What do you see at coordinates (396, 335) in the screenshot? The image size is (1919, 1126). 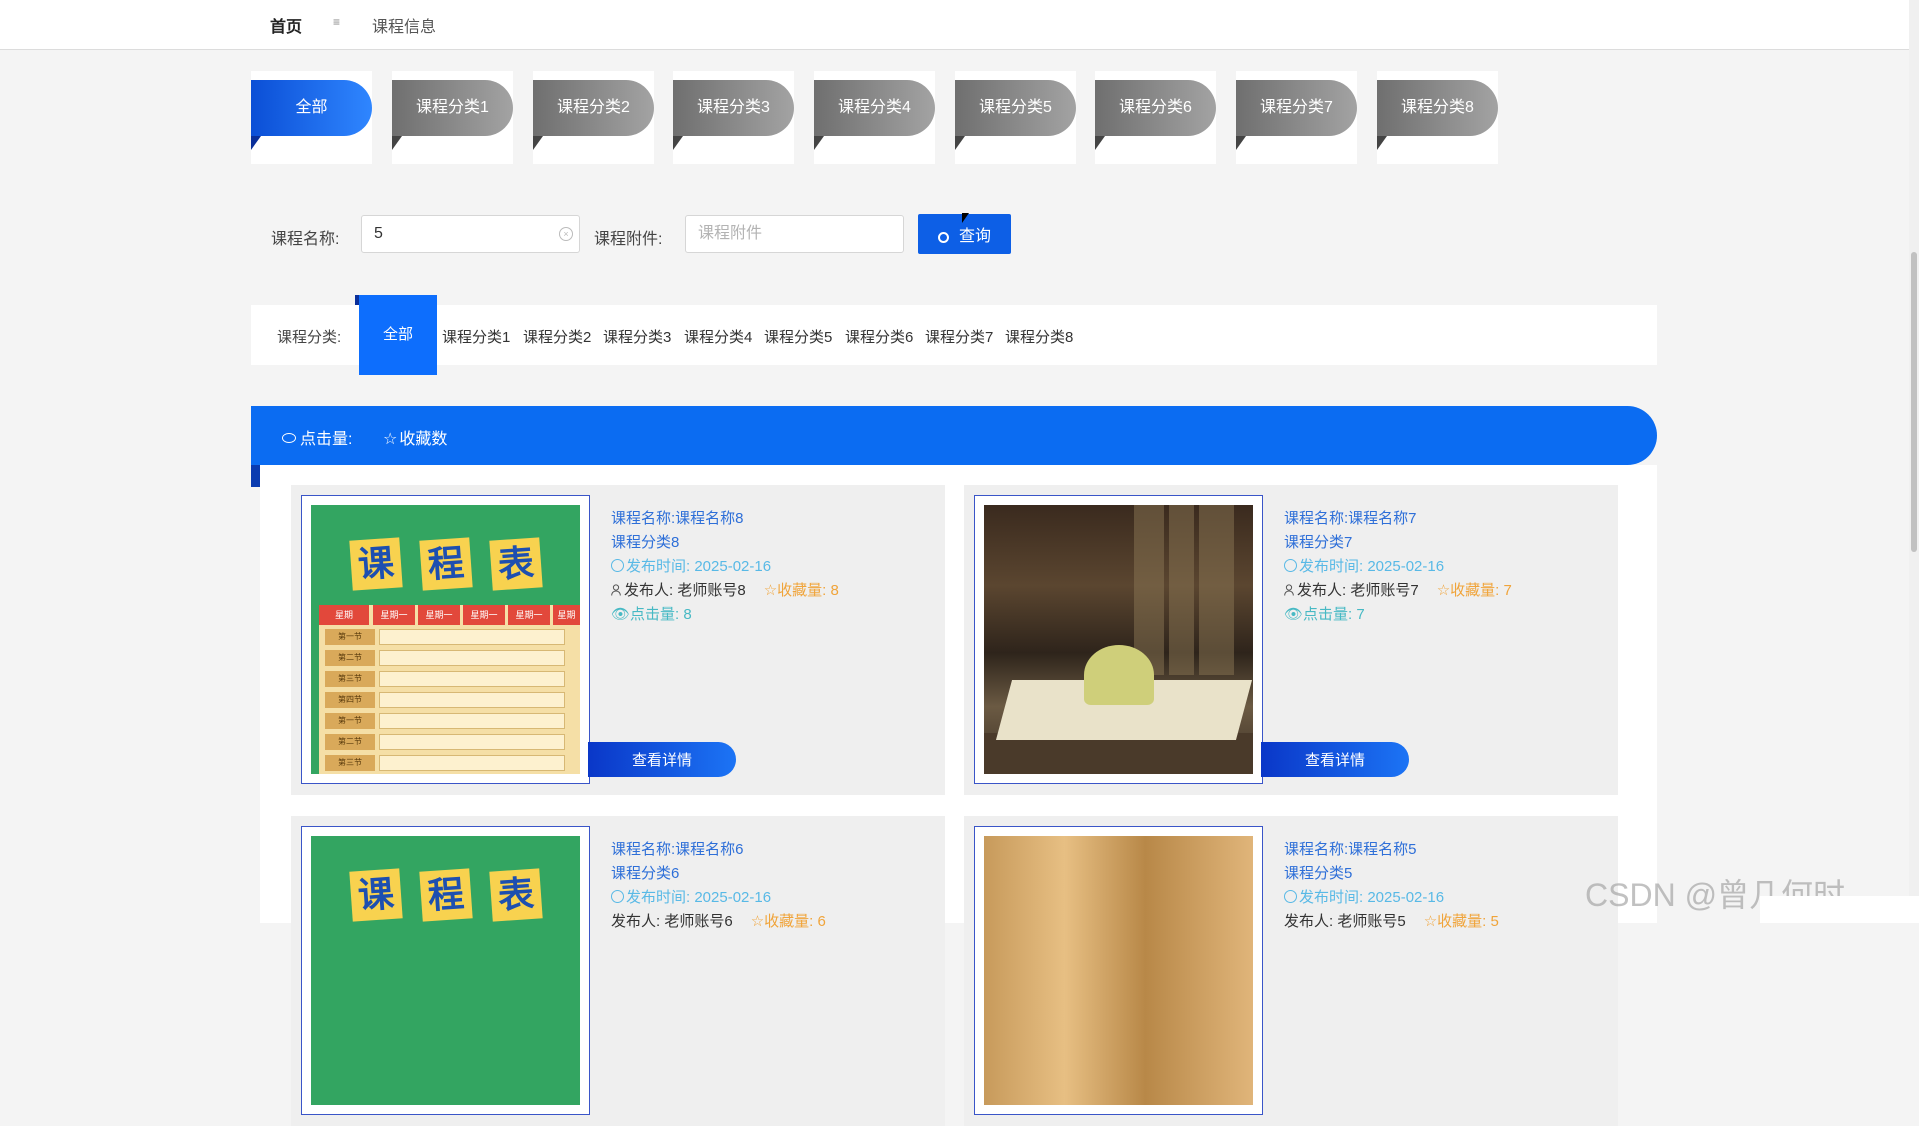 I see `filter-item-all: 全部` at bounding box center [396, 335].